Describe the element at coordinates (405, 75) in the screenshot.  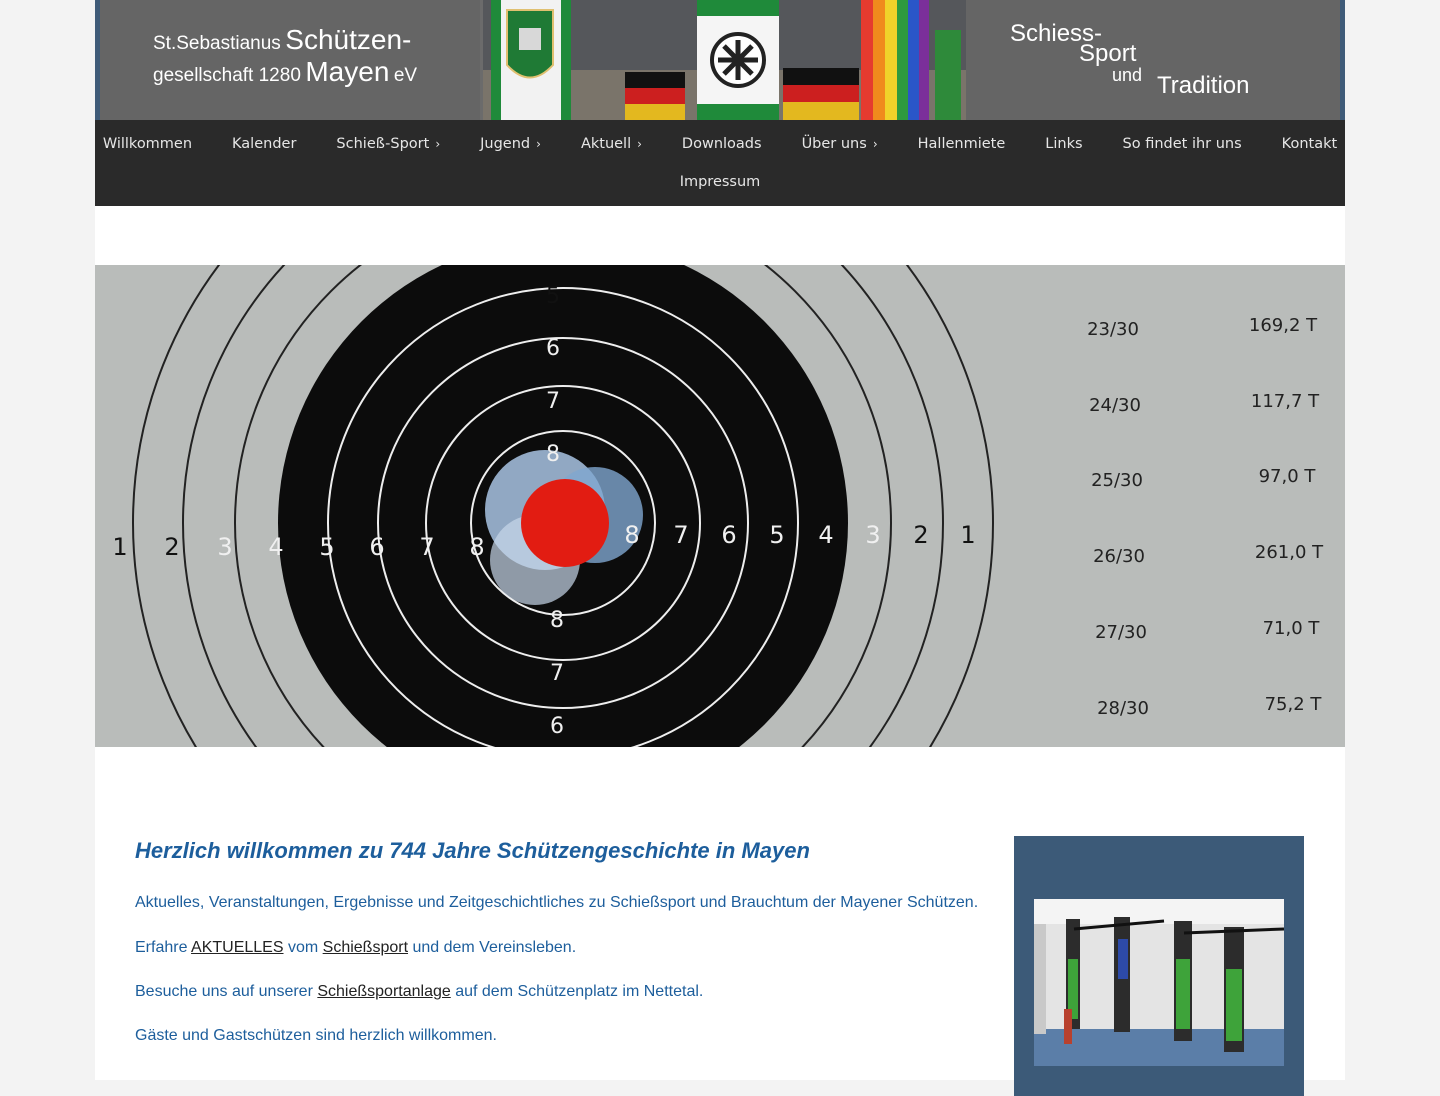
I see `logo-text-suffix: eV` at that location.